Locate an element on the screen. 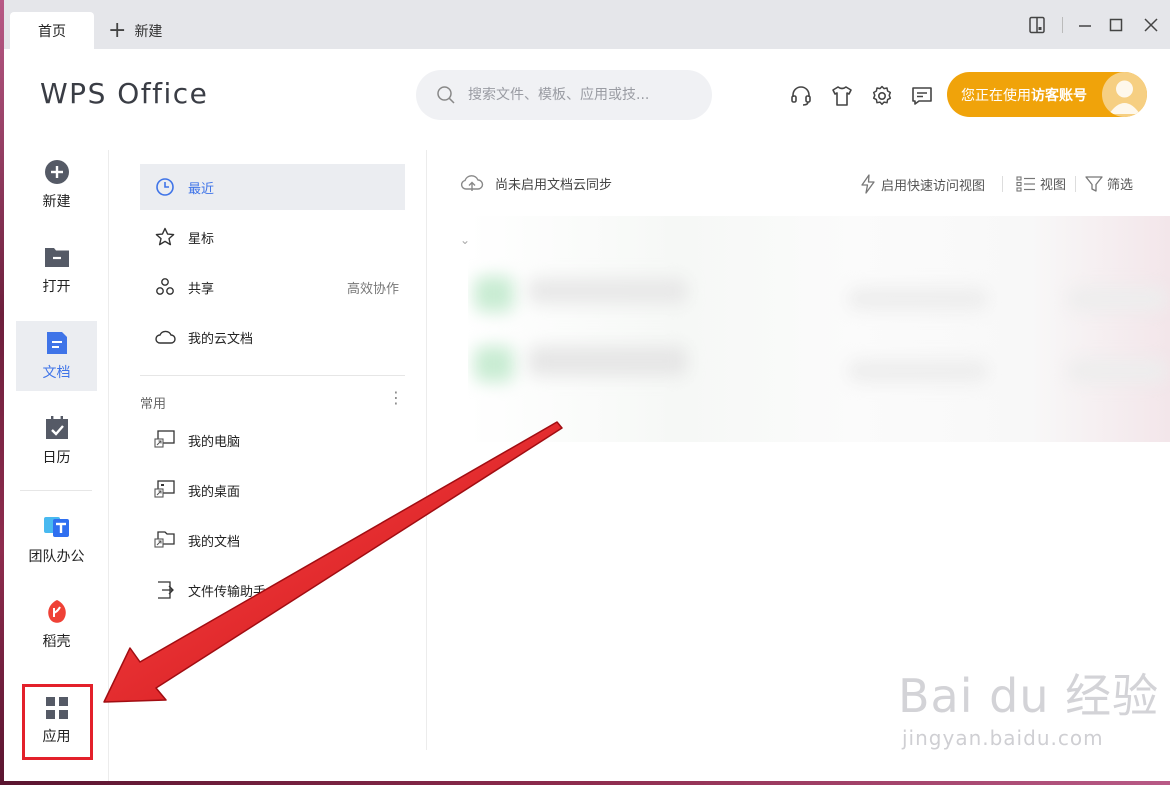 This screenshot has height=785, width=1170. mid-item-cloud-docs: 我的云文档 is located at coordinates (272, 337).